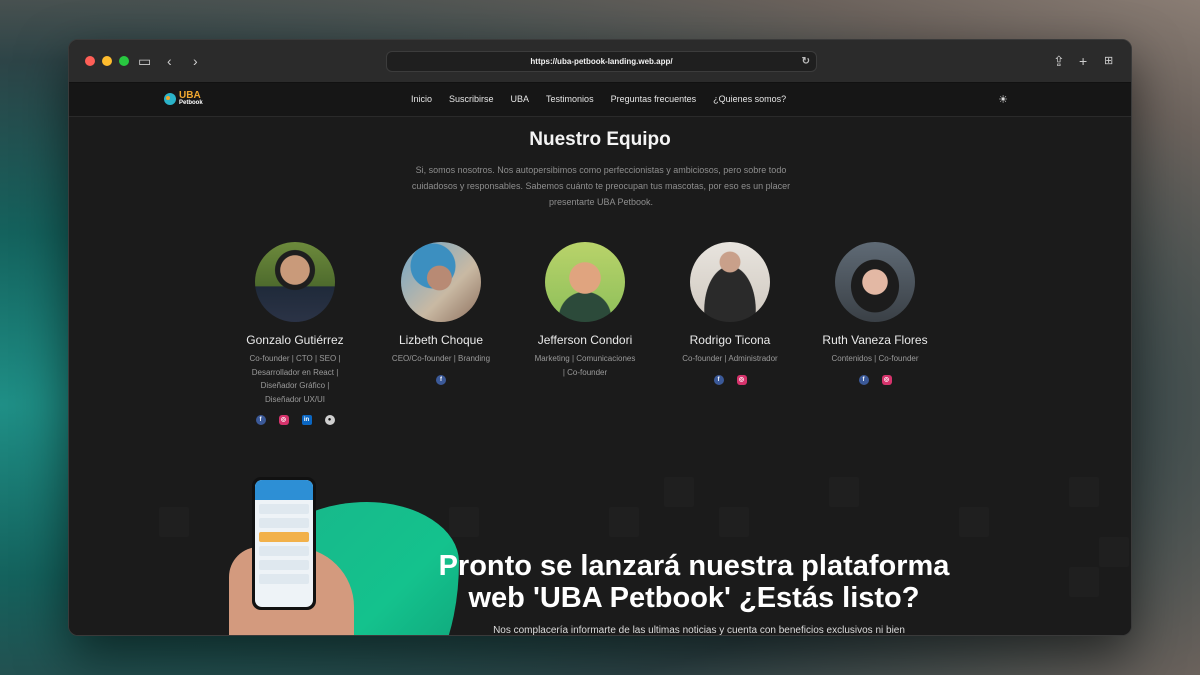 Image resolution: width=1200 pixels, height=675 pixels. I want to click on nav-preguntas-frecuentes: Preguntas frecuentes, so click(654, 99).